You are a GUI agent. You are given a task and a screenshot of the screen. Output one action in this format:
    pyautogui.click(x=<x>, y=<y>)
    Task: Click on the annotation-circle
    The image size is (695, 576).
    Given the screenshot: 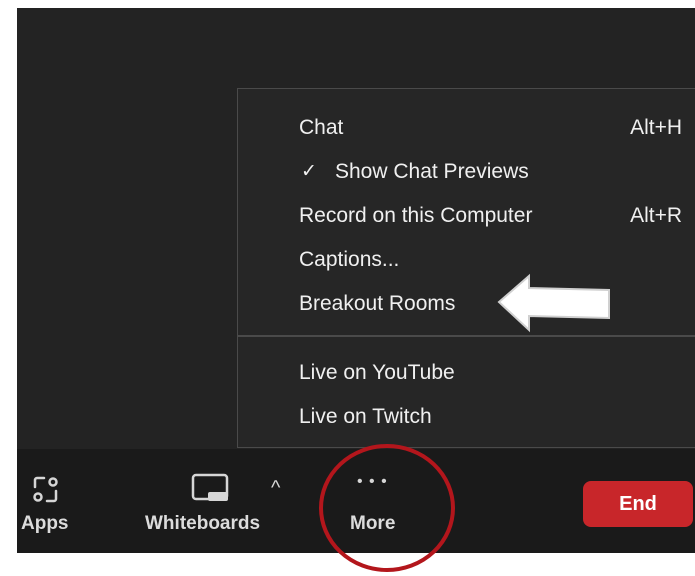 What is the action you would take?
    pyautogui.click(x=387, y=508)
    